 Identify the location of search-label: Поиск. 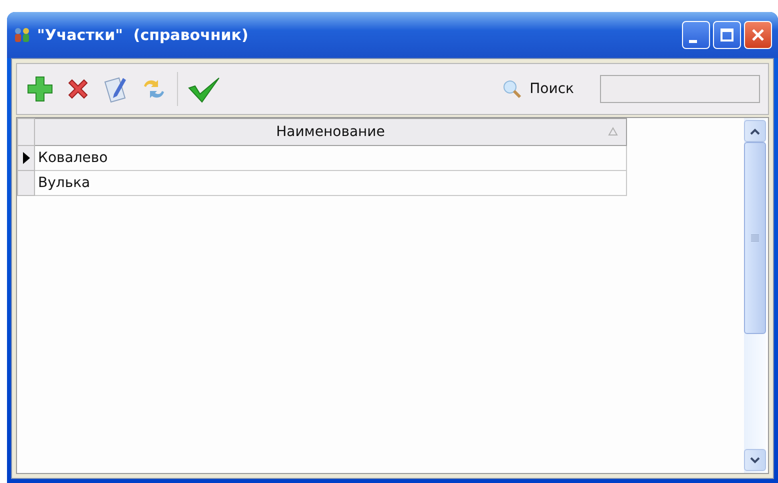
(552, 89).